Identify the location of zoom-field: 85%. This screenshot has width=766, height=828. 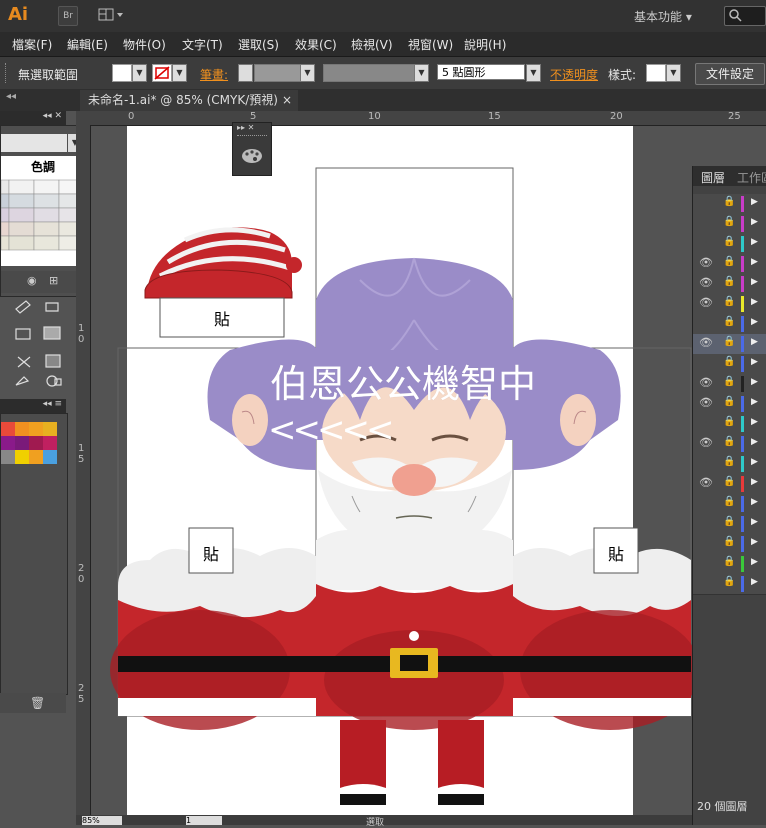
(102, 820).